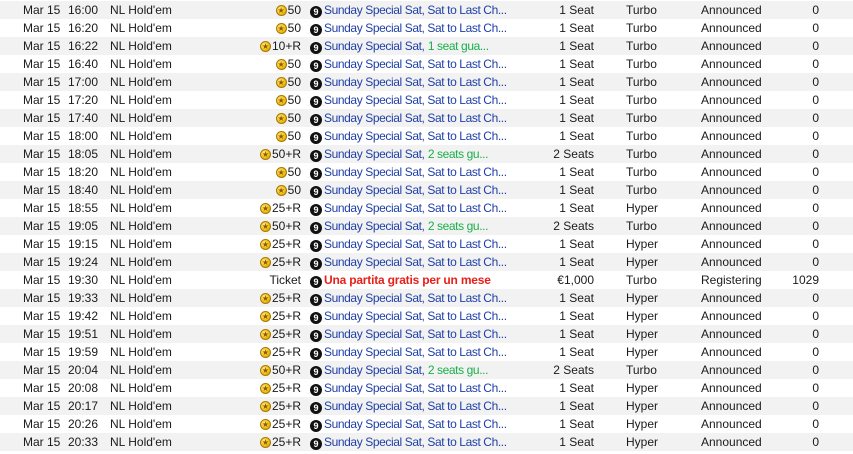 The image size is (853, 454). Describe the element at coordinates (83, 172) in the screenshot. I see `start-time: 18:20` at that location.